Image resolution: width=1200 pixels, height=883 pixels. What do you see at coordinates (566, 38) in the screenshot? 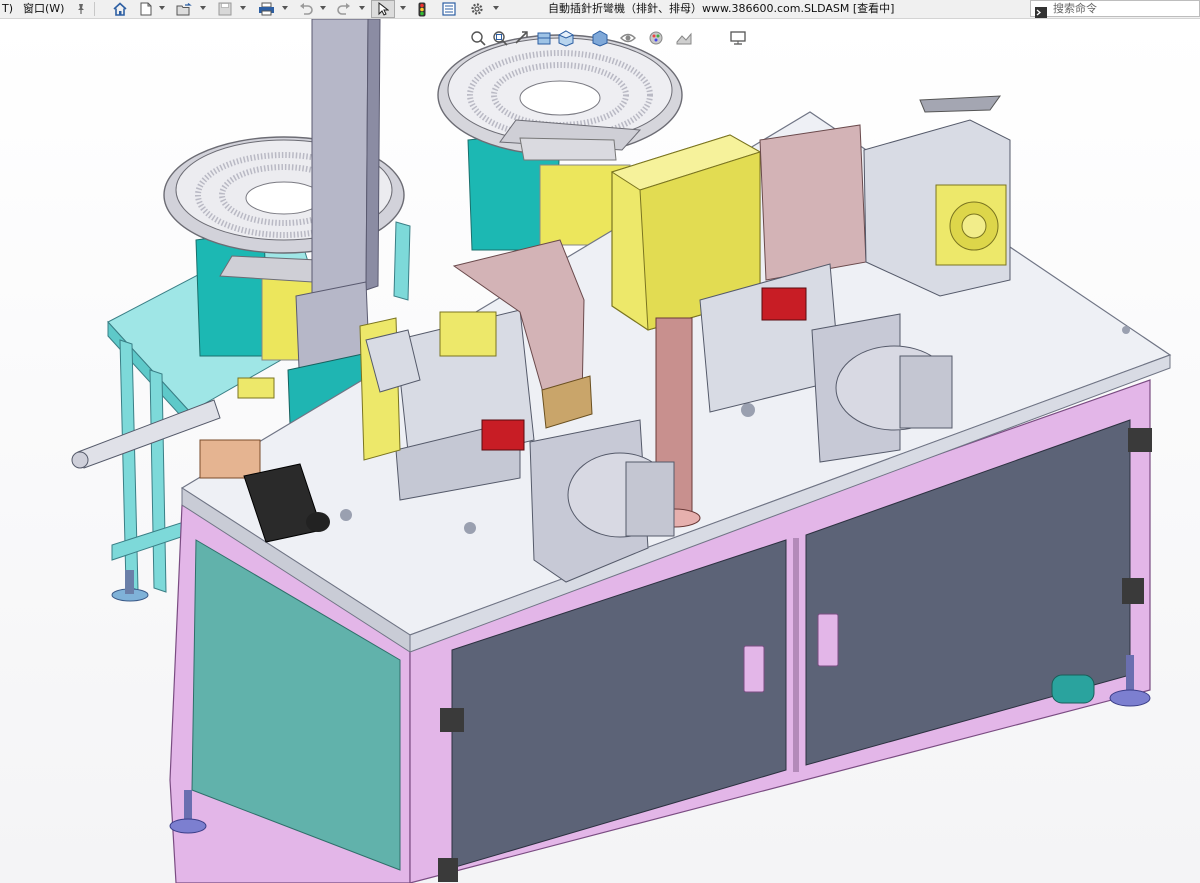
I see `view-orientation-icon` at bounding box center [566, 38].